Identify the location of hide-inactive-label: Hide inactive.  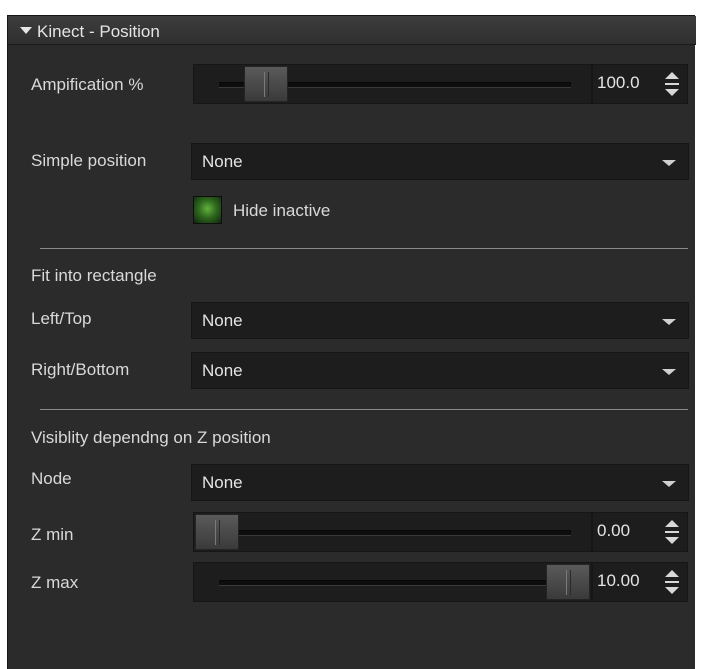
(281, 211).